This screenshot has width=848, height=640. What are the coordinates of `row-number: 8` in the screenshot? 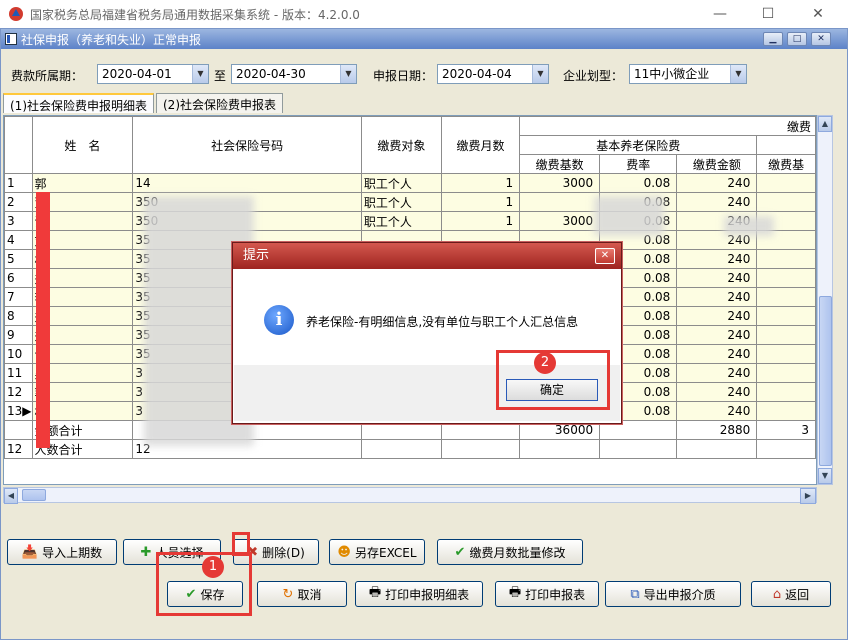 It's located at (18, 316).